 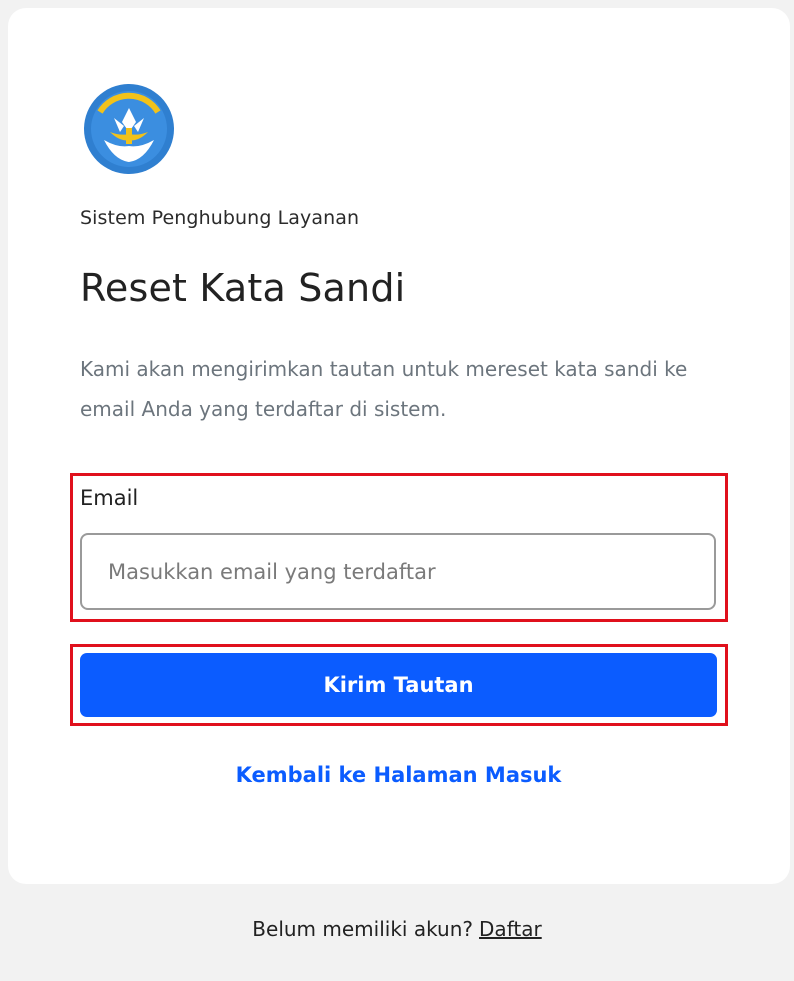 I want to click on app-subtitle: Sistem Penghubung Layanan, so click(x=220, y=218).